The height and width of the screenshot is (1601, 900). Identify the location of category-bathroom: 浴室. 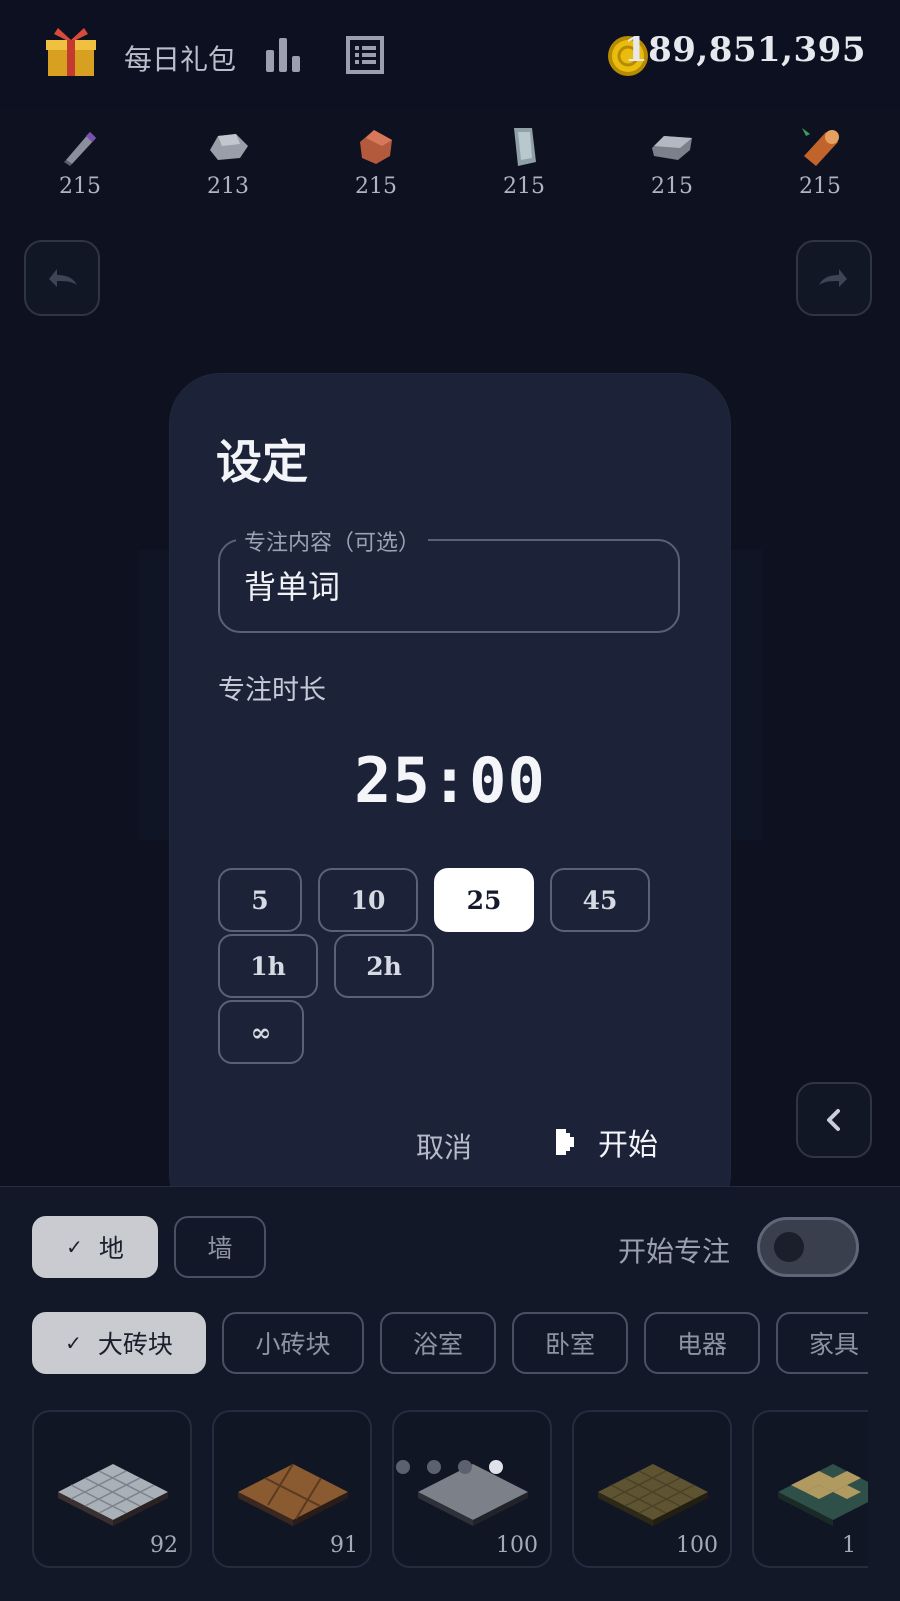
(438, 1343).